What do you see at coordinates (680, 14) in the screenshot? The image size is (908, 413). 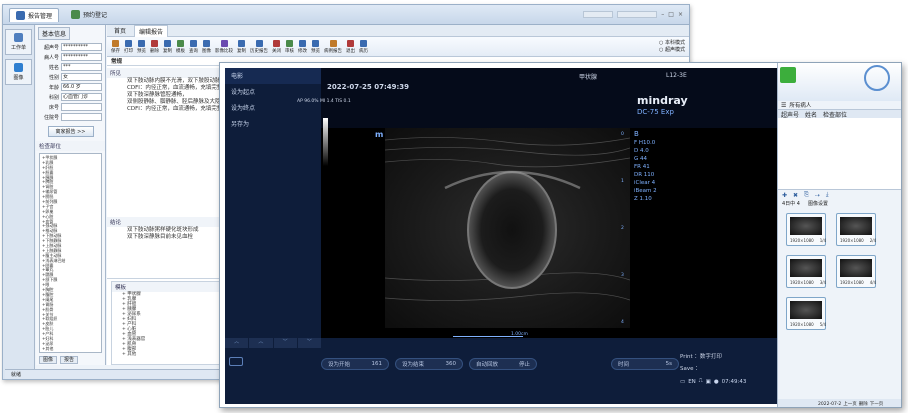 I see `close-icon: ×` at bounding box center [680, 14].